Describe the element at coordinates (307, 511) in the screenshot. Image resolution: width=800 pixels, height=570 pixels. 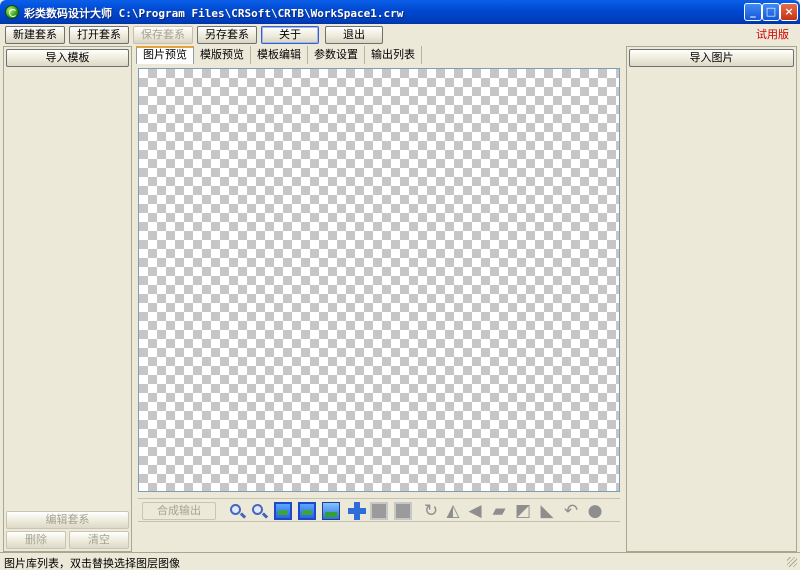
I see `fit-width-icon` at that location.